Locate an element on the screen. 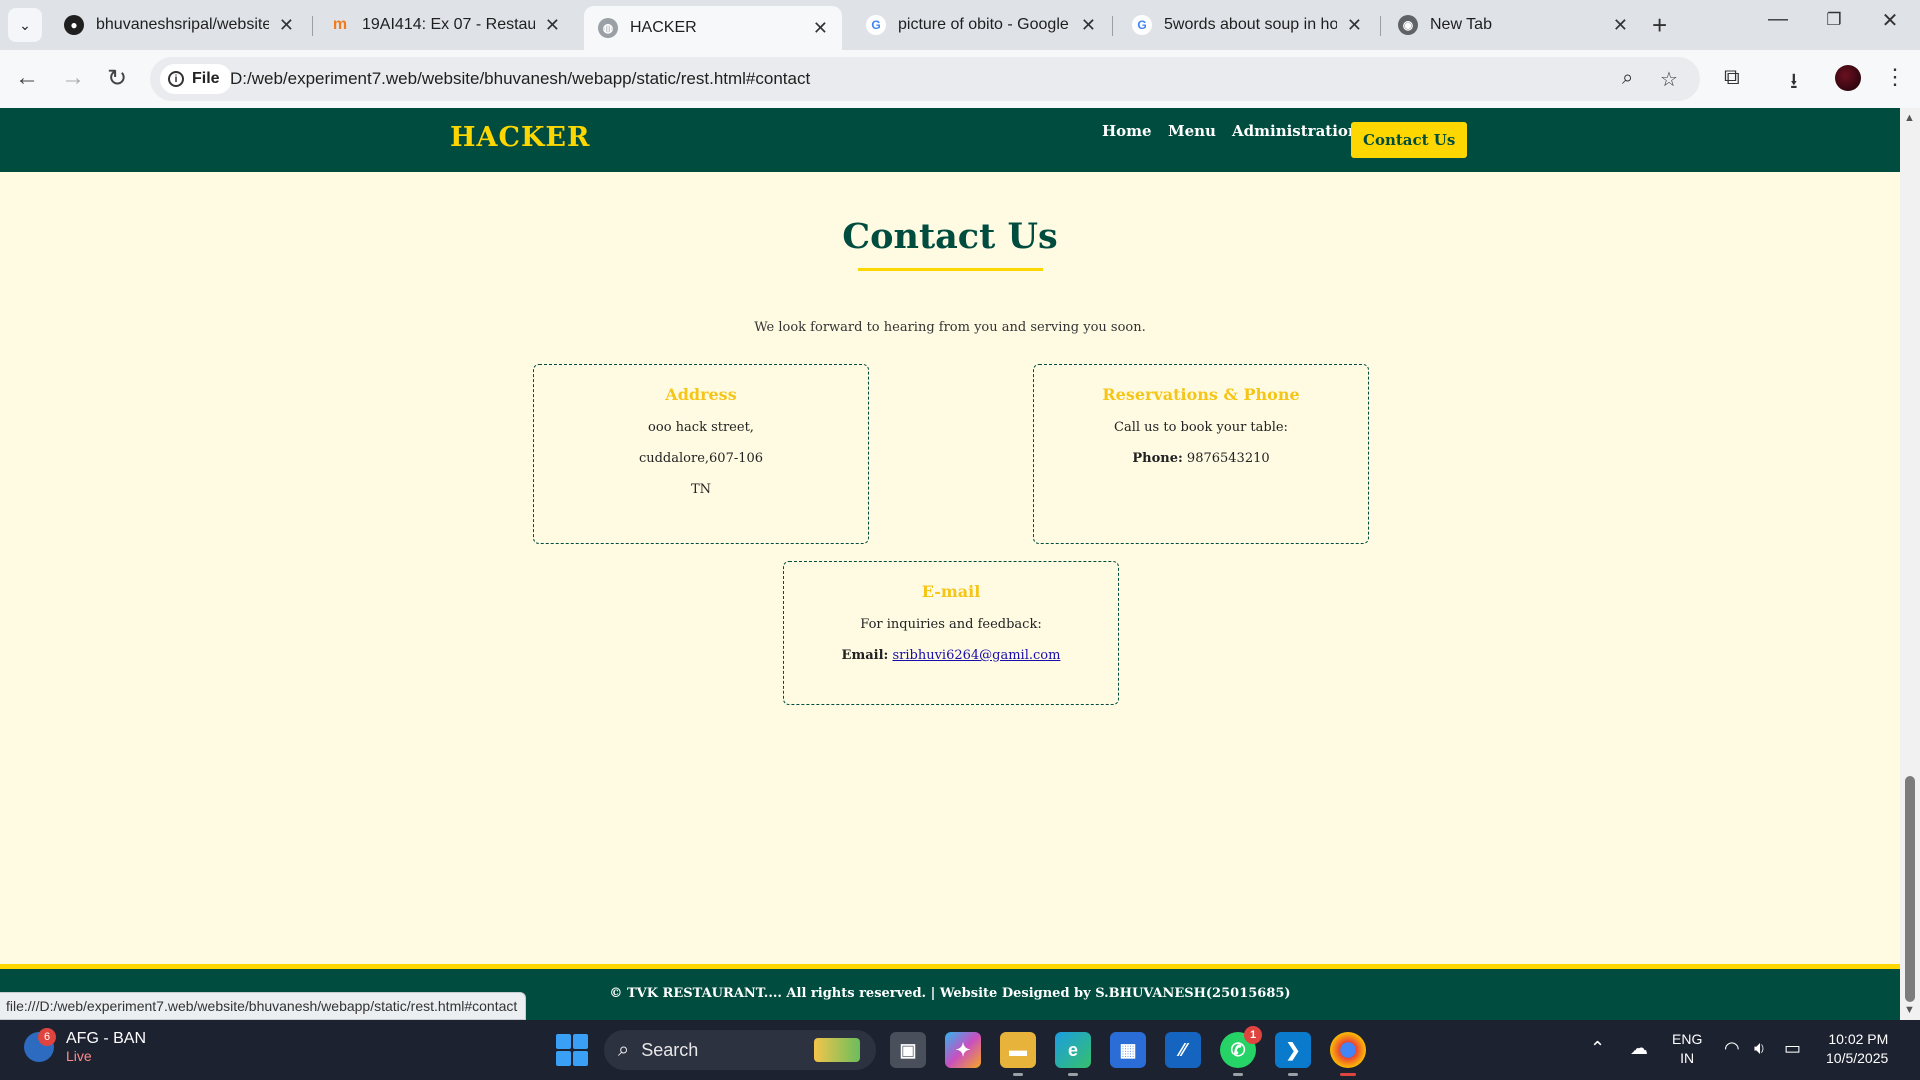  new-tab-button: + is located at coordinates (1659, 25).